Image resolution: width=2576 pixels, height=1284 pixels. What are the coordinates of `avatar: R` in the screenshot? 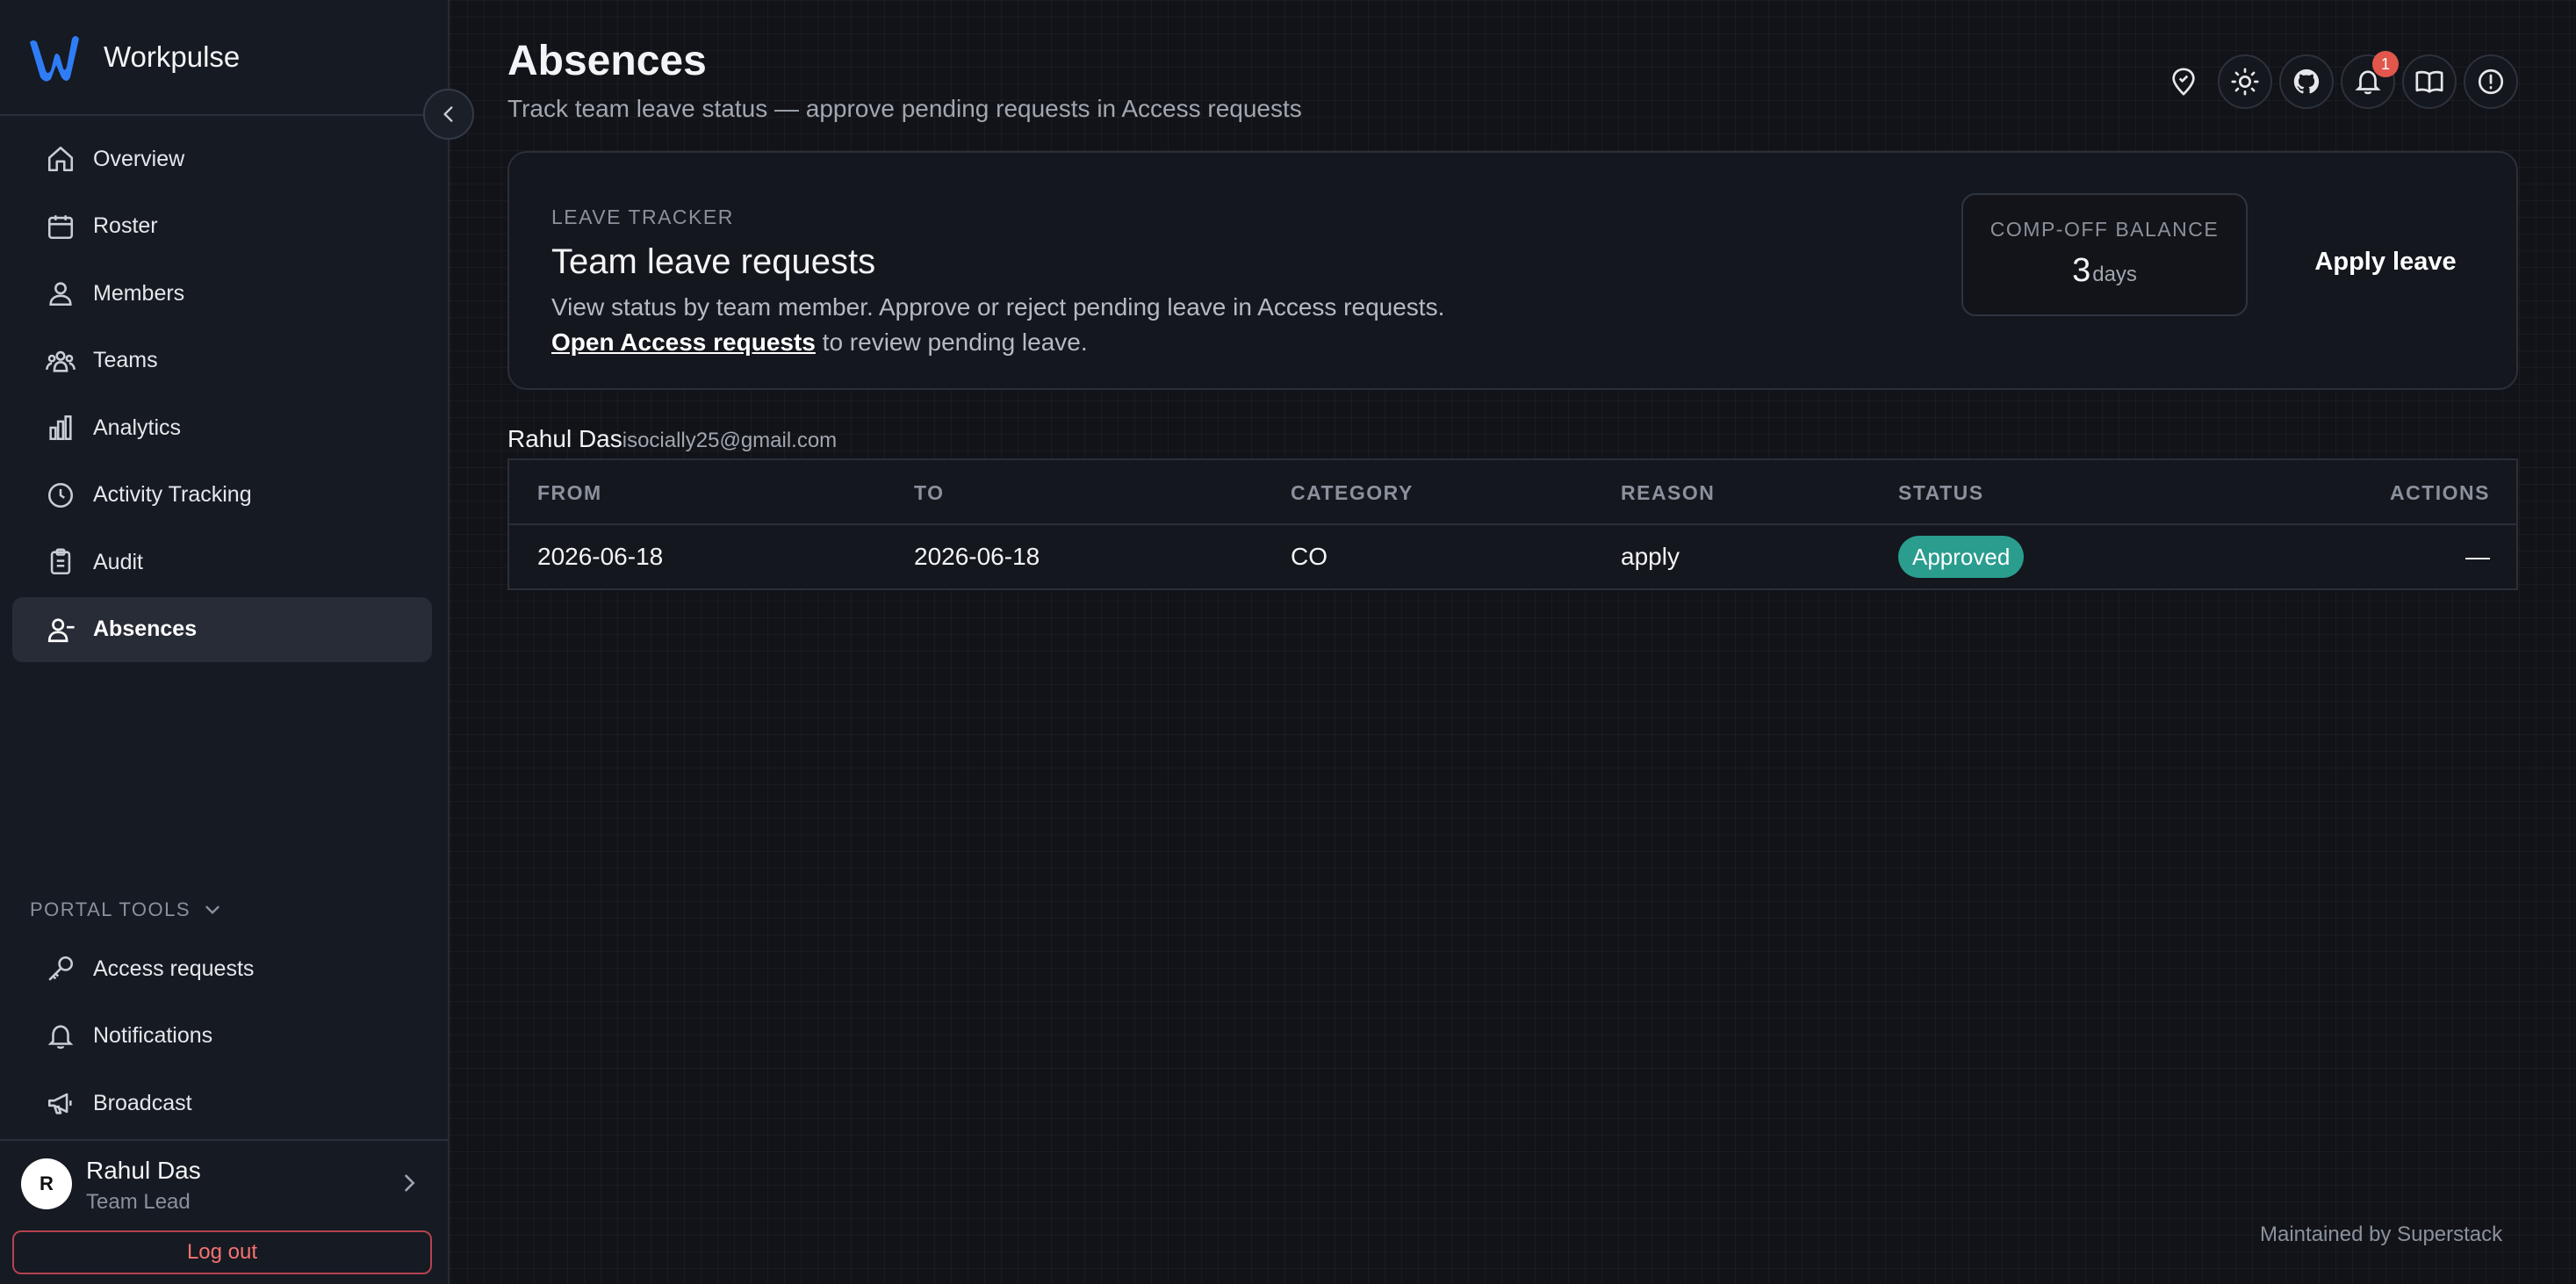 It's located at (46, 1183).